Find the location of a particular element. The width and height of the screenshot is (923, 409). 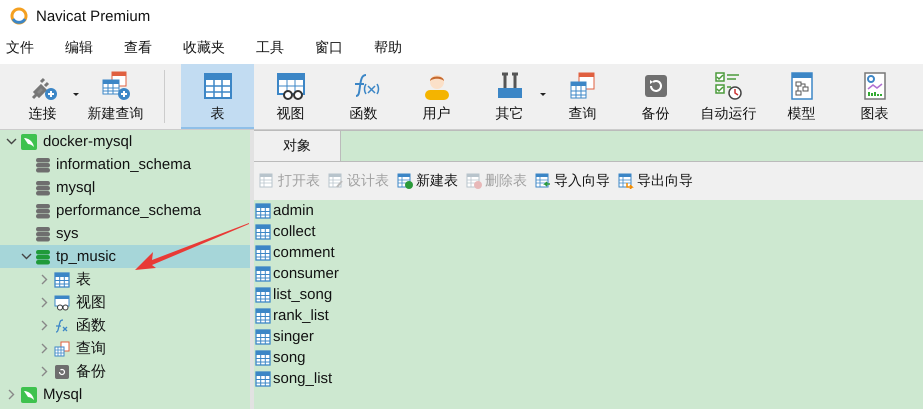

open-table-icon is located at coordinates (267, 181).